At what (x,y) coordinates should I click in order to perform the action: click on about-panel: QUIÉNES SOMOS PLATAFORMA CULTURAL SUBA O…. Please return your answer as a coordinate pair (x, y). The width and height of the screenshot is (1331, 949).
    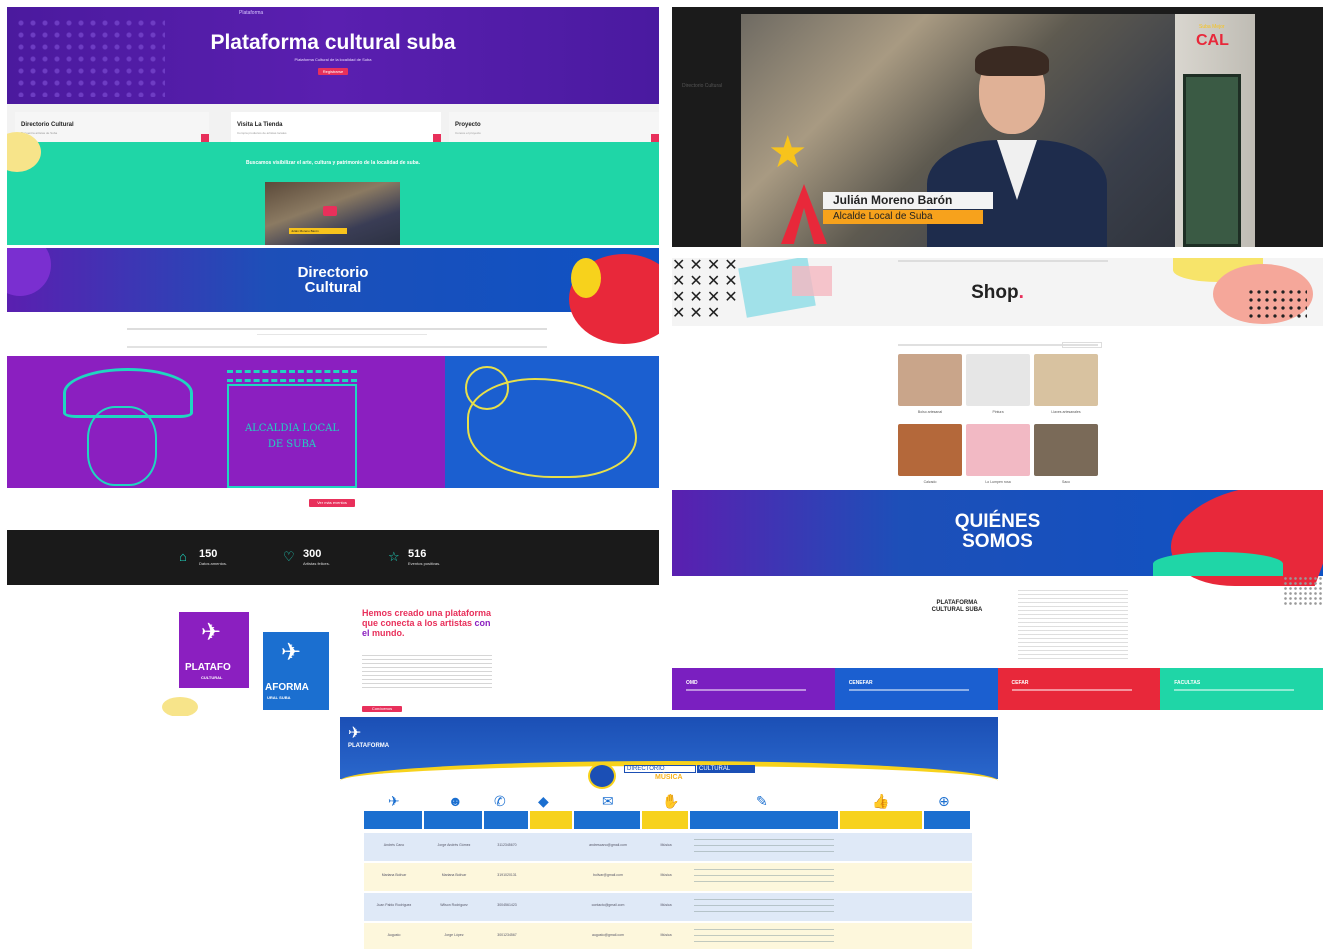
    Looking at the image, I should click on (997, 603).